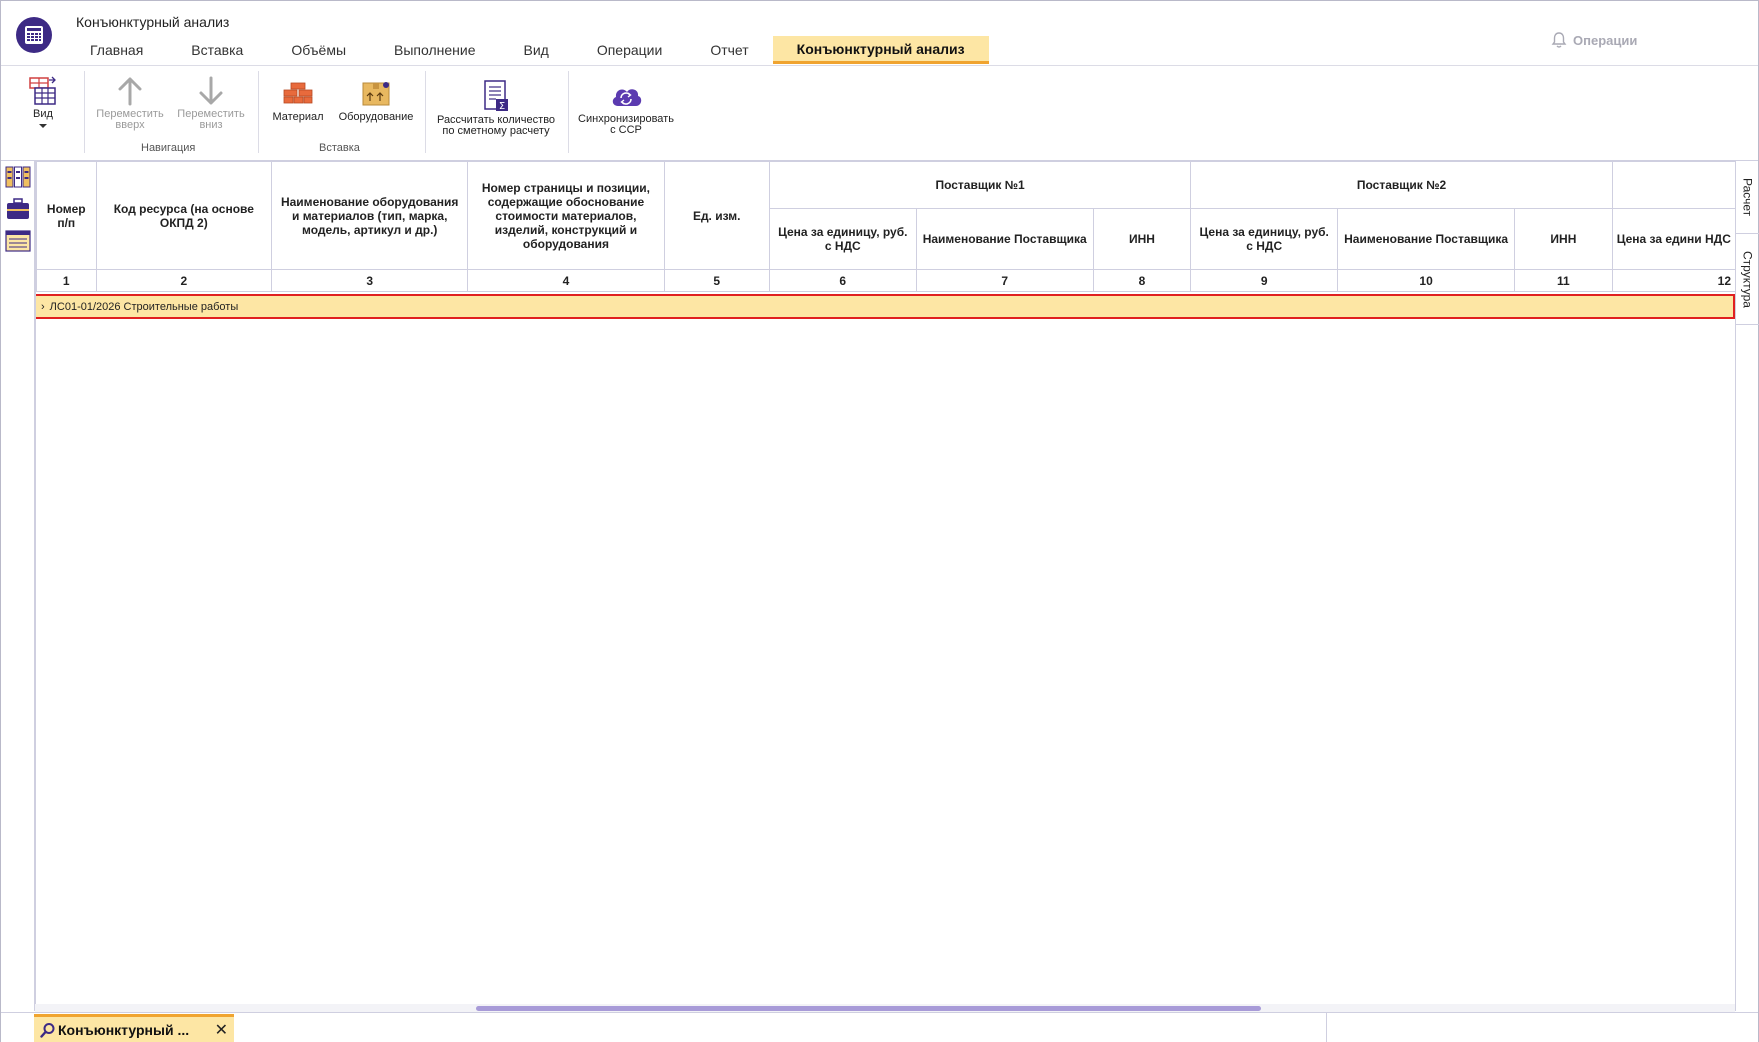 This screenshot has height=1042, width=1759. I want to click on move-up-button: Переместить вверх, so click(130, 103).